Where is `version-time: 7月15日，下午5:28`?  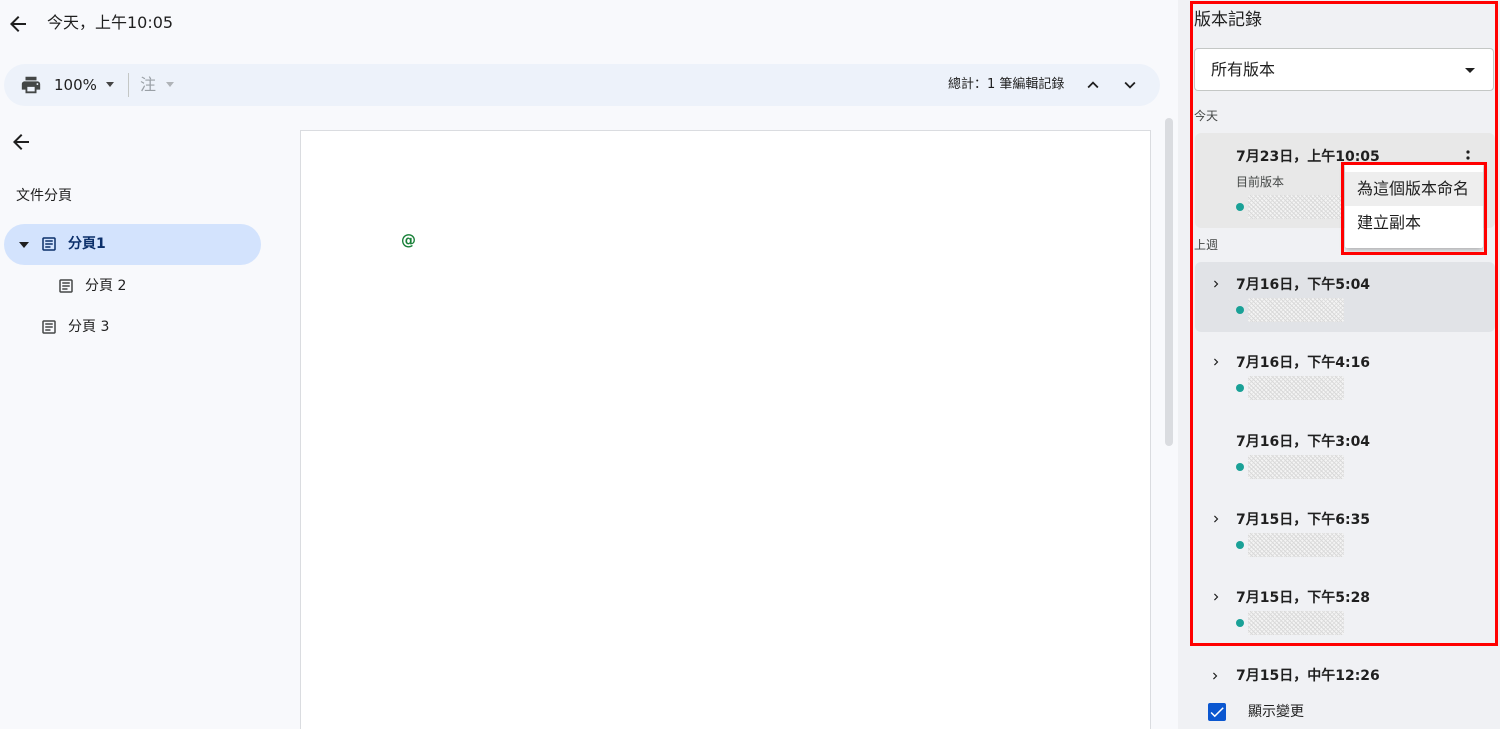 version-time: 7月15日，下午5:28 is located at coordinates (1303, 598).